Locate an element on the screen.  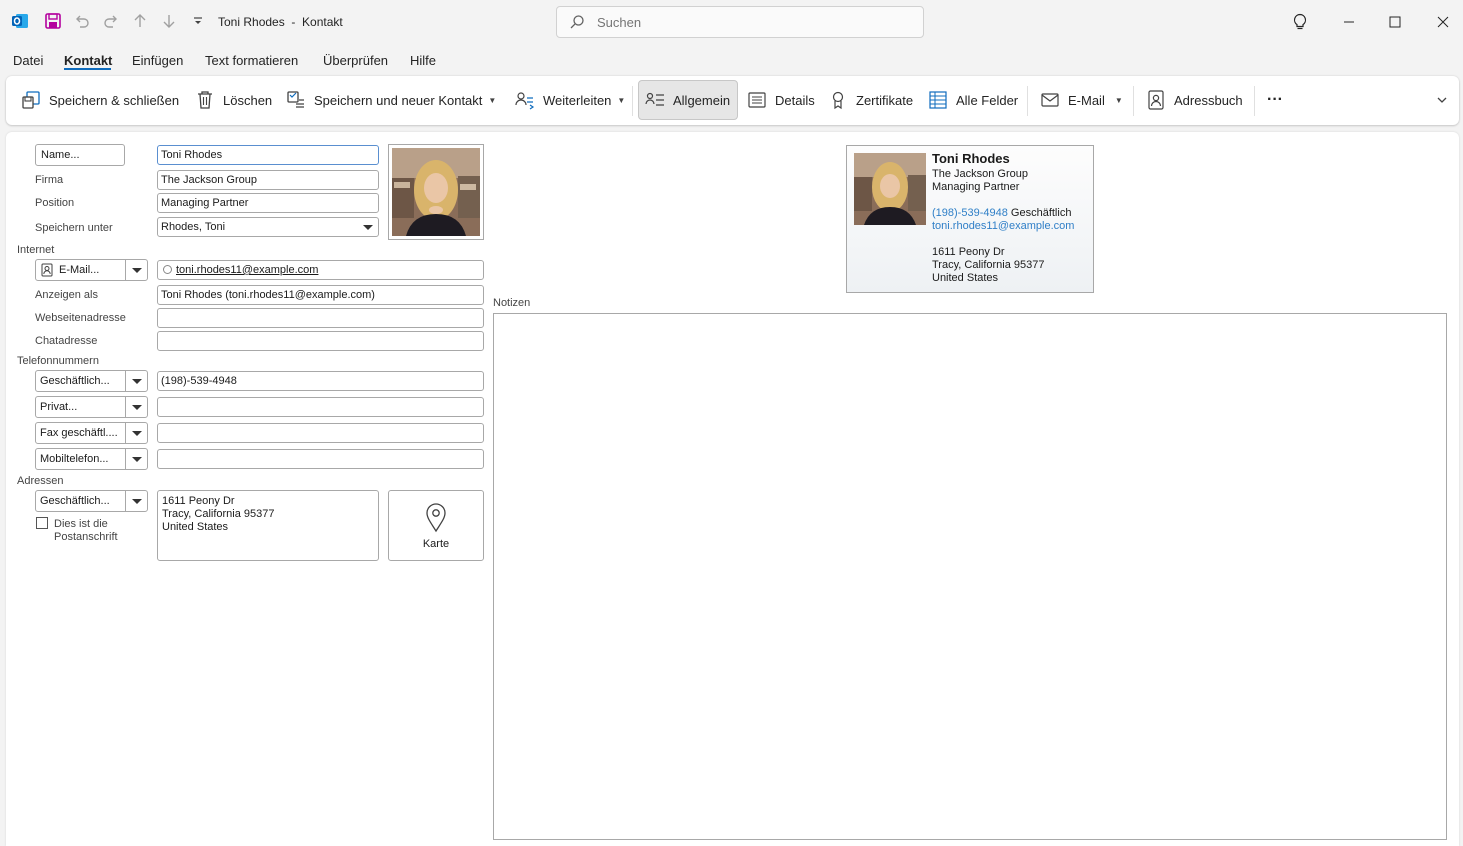
phone-mobile-field is located at coordinates (320, 459).